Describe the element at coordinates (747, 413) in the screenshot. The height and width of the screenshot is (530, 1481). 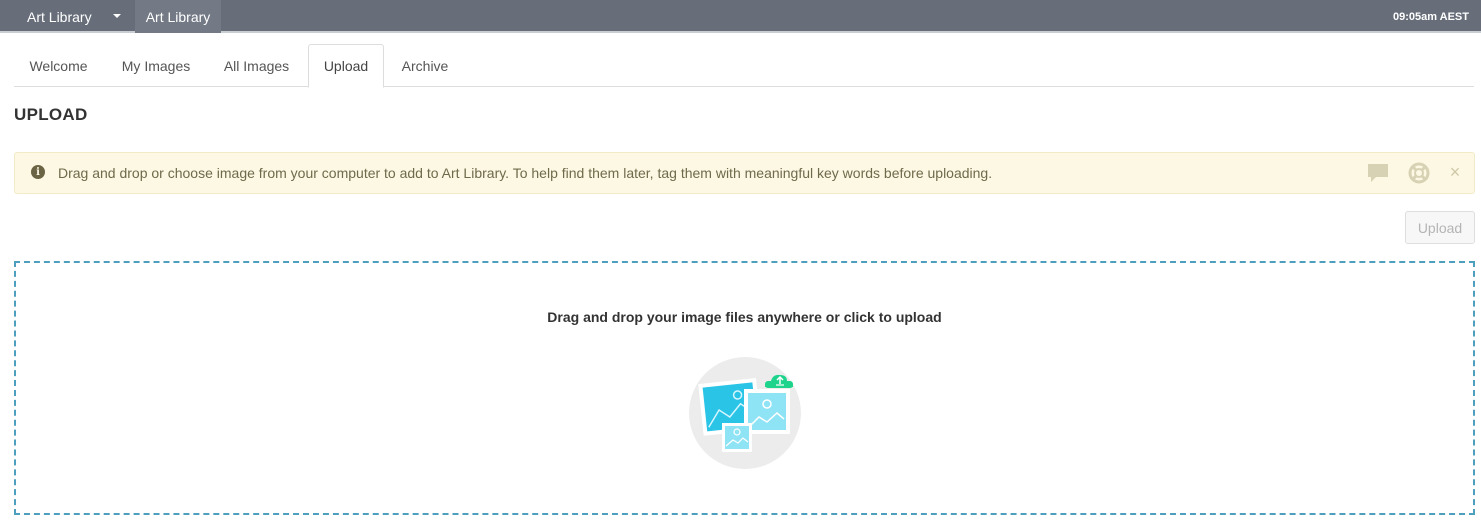
I see `image-upload-illustration` at that location.